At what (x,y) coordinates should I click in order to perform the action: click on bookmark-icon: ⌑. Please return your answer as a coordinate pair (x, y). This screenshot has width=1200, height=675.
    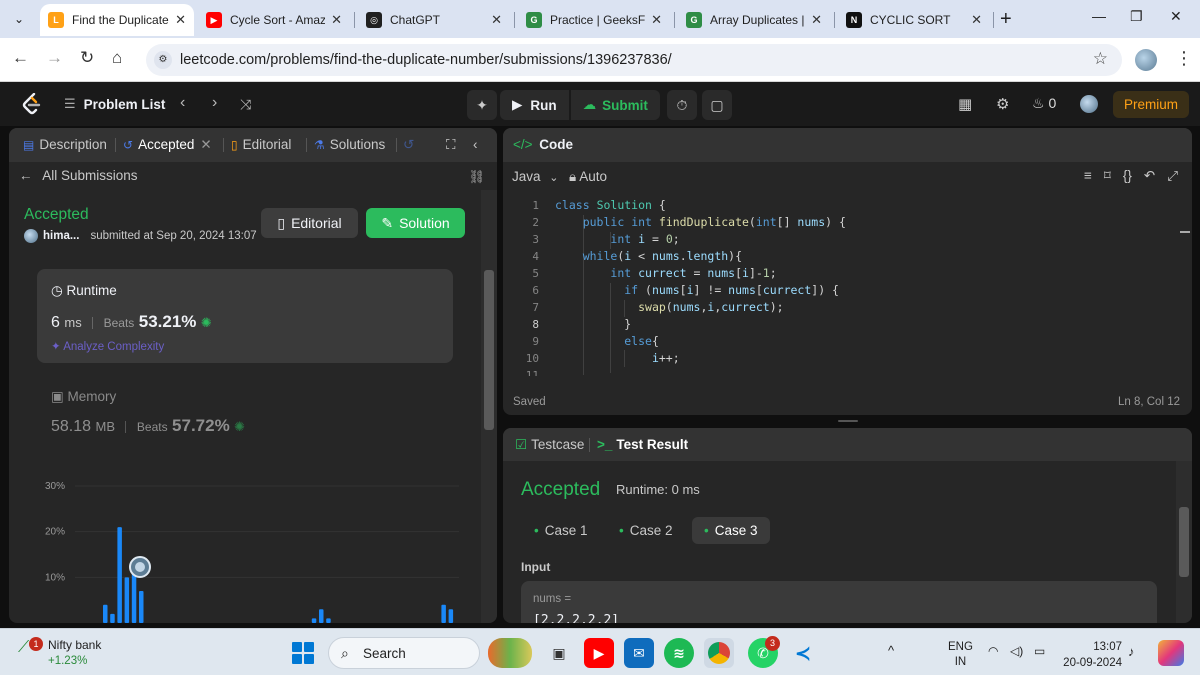
    Looking at the image, I should click on (1107, 176).